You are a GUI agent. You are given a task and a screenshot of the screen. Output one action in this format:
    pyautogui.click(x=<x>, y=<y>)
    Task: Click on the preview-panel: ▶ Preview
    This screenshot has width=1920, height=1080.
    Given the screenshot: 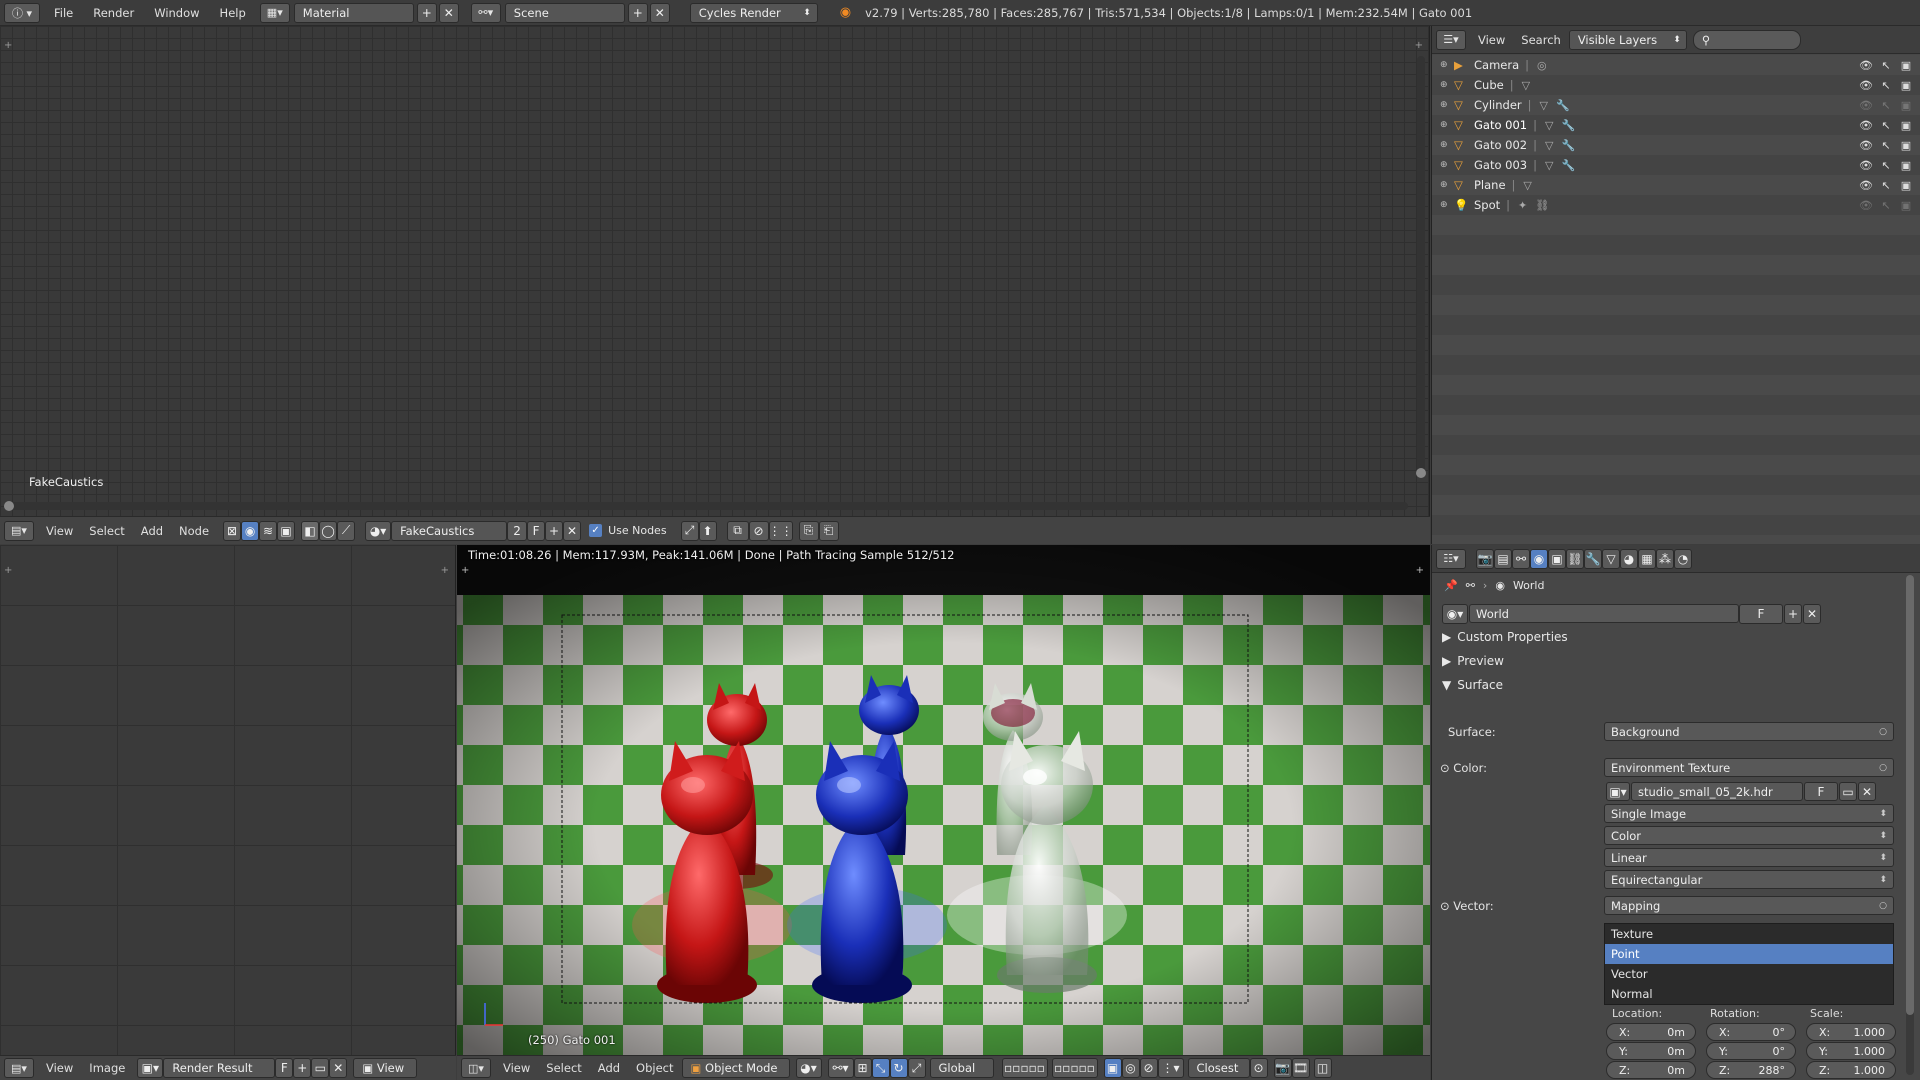 What is the action you would take?
    pyautogui.click(x=1473, y=661)
    